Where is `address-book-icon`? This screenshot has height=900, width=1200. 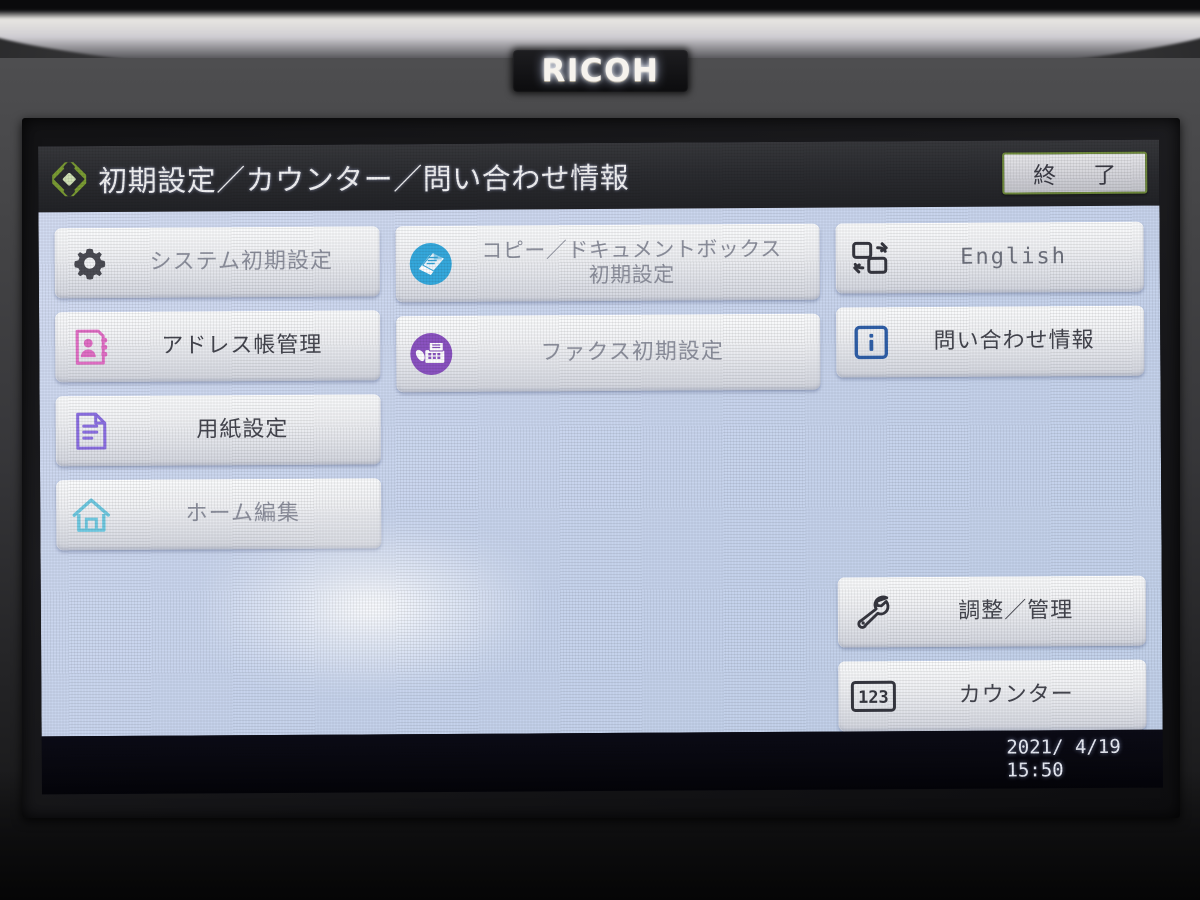 address-book-icon is located at coordinates (90, 347).